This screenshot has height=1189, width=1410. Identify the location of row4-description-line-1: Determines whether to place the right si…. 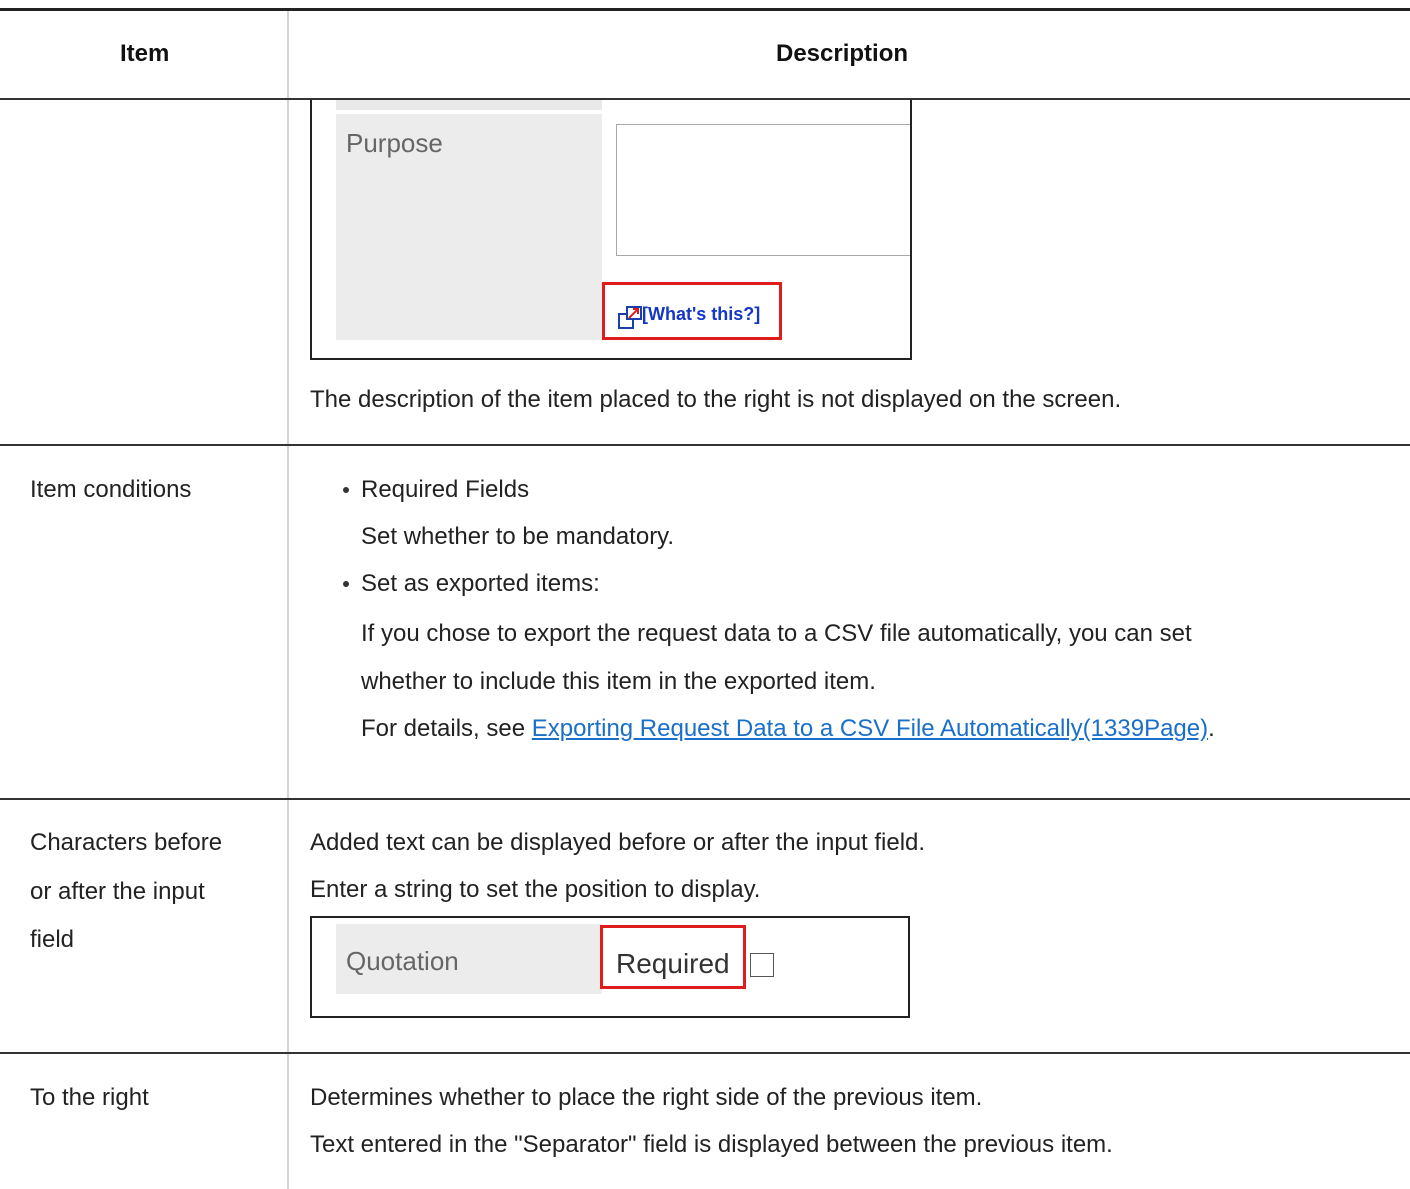
(646, 1097).